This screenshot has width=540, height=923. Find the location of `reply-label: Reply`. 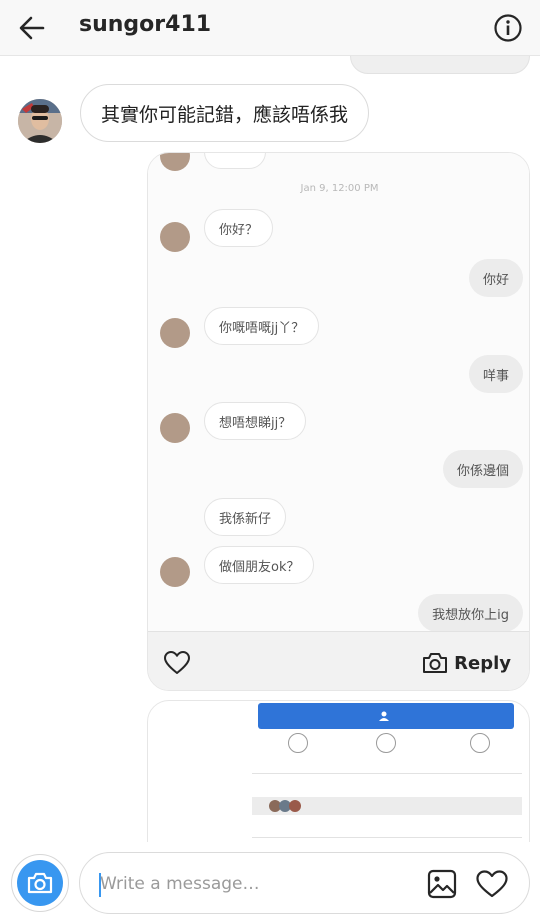

reply-label: Reply is located at coordinates (482, 663).